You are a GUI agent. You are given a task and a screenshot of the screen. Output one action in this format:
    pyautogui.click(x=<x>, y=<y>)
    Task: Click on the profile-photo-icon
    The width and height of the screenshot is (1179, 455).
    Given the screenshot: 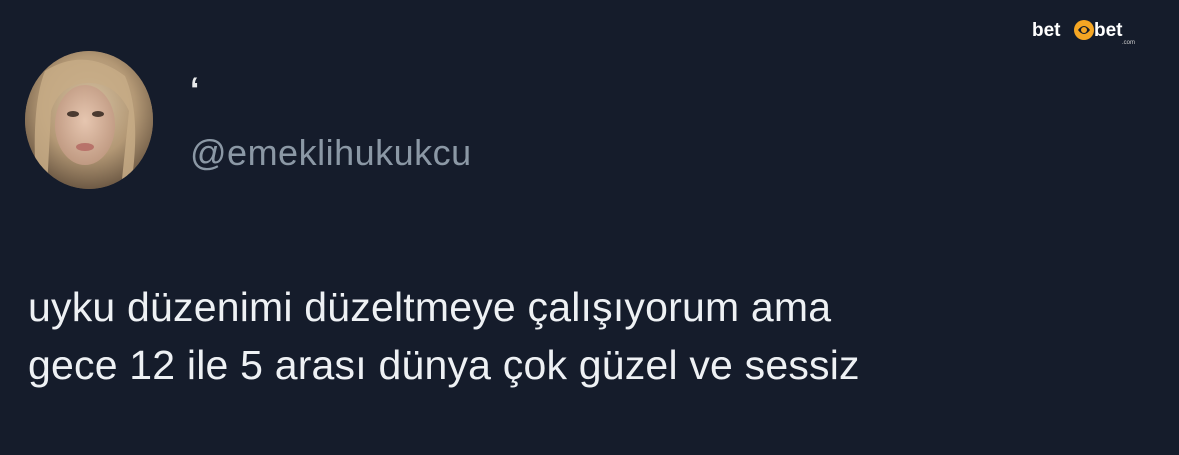 What is the action you would take?
    pyautogui.click(x=89, y=120)
    